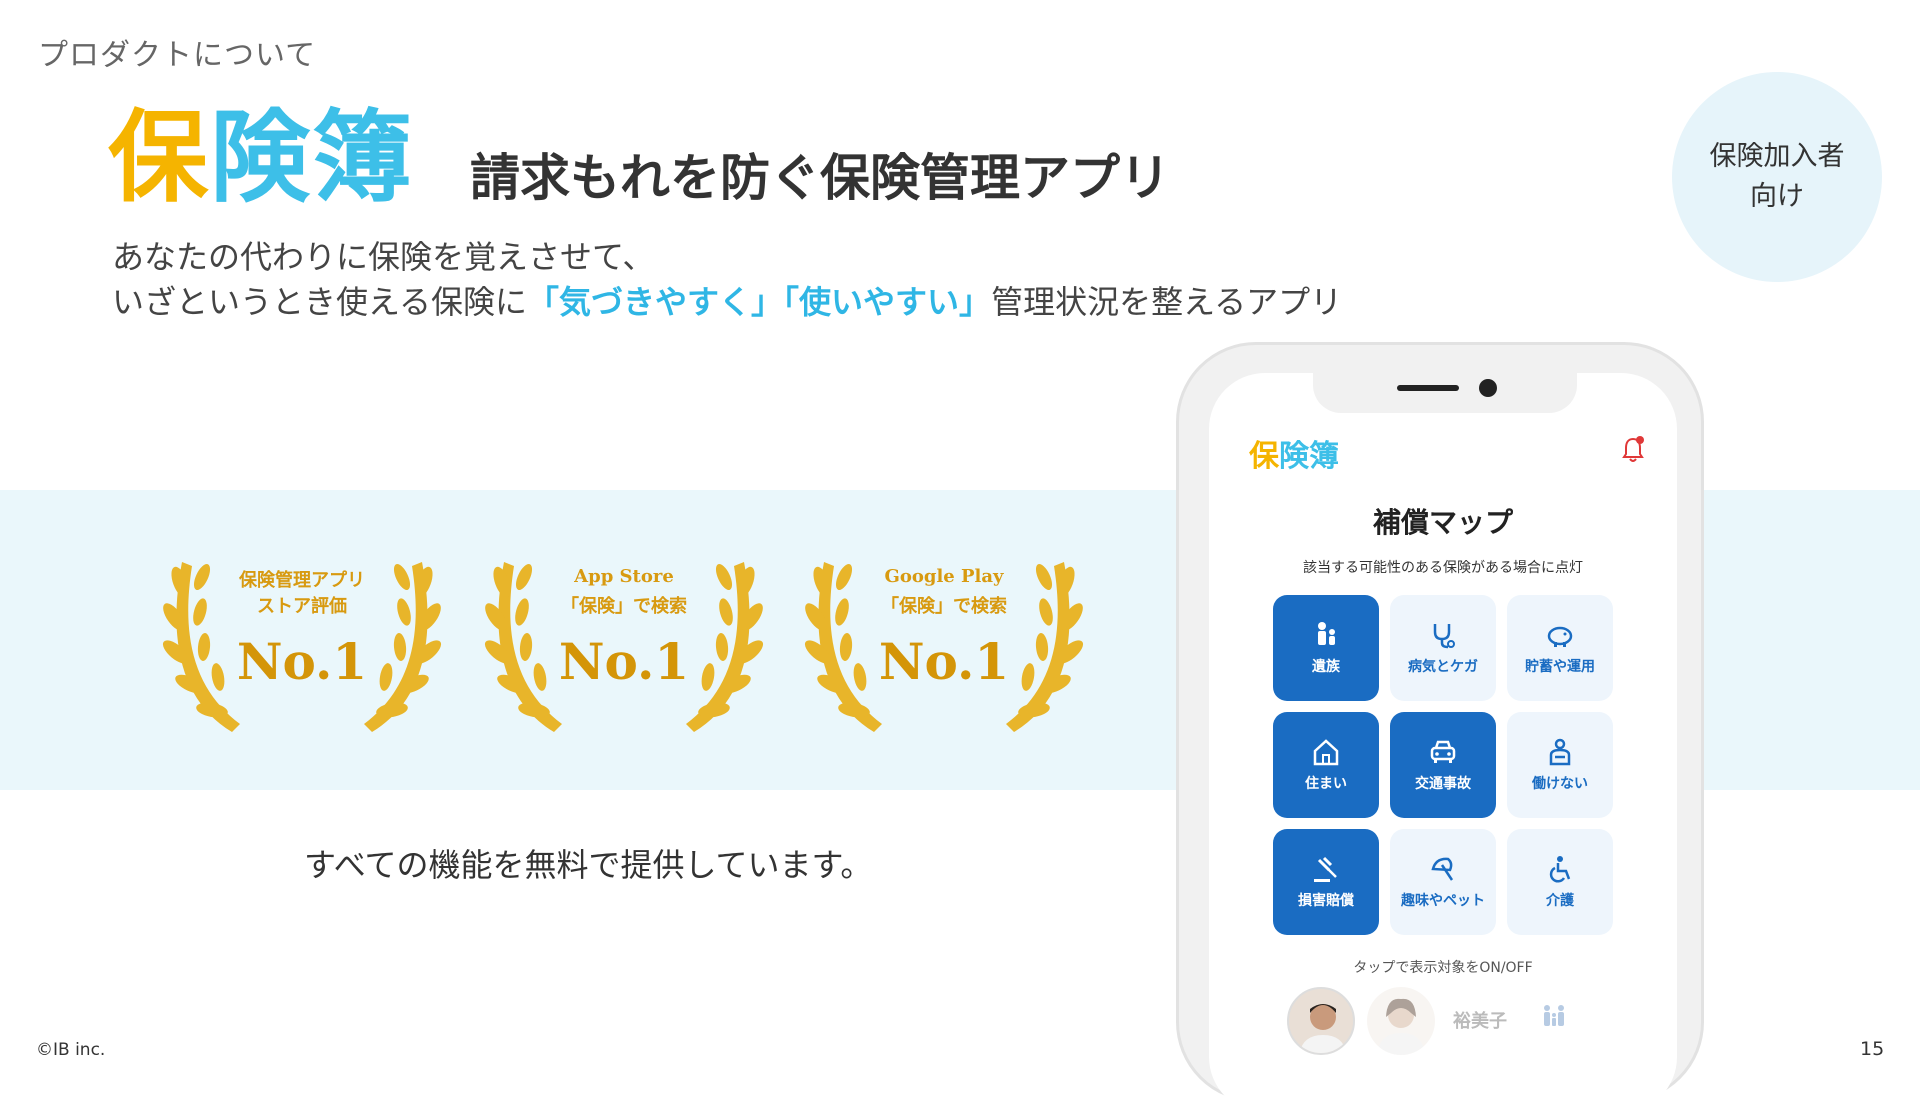 The width and height of the screenshot is (1920, 1113). I want to click on car-icon, so click(1443, 751).